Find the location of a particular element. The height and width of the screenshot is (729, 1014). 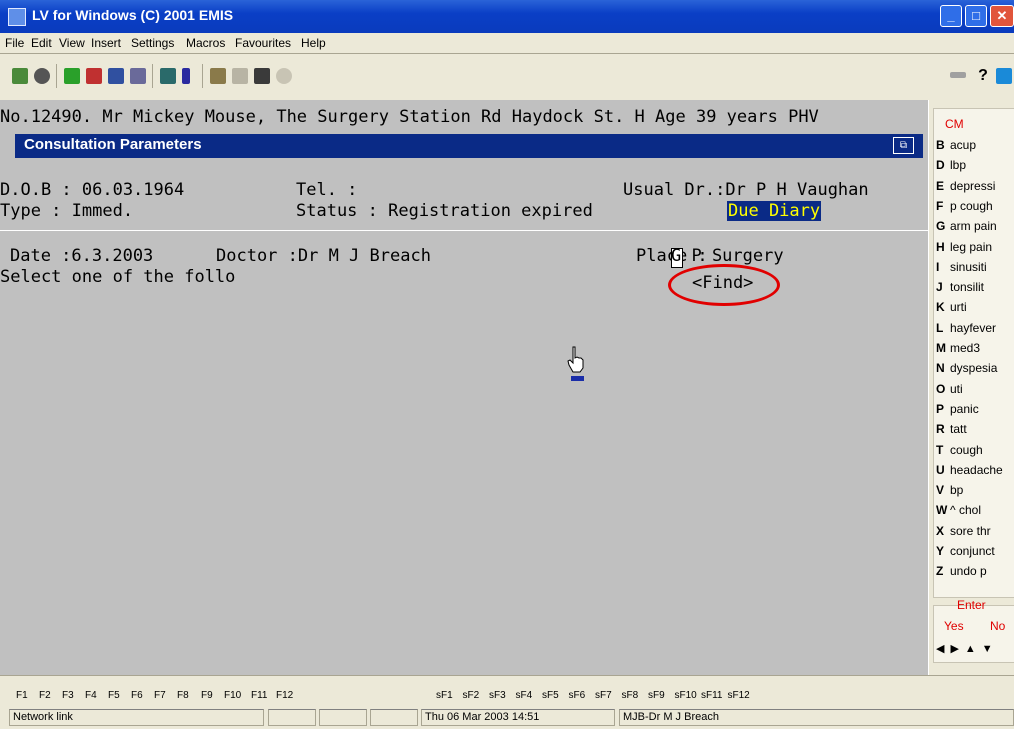

fkey-button: F1 is located at coordinates (22, 695).